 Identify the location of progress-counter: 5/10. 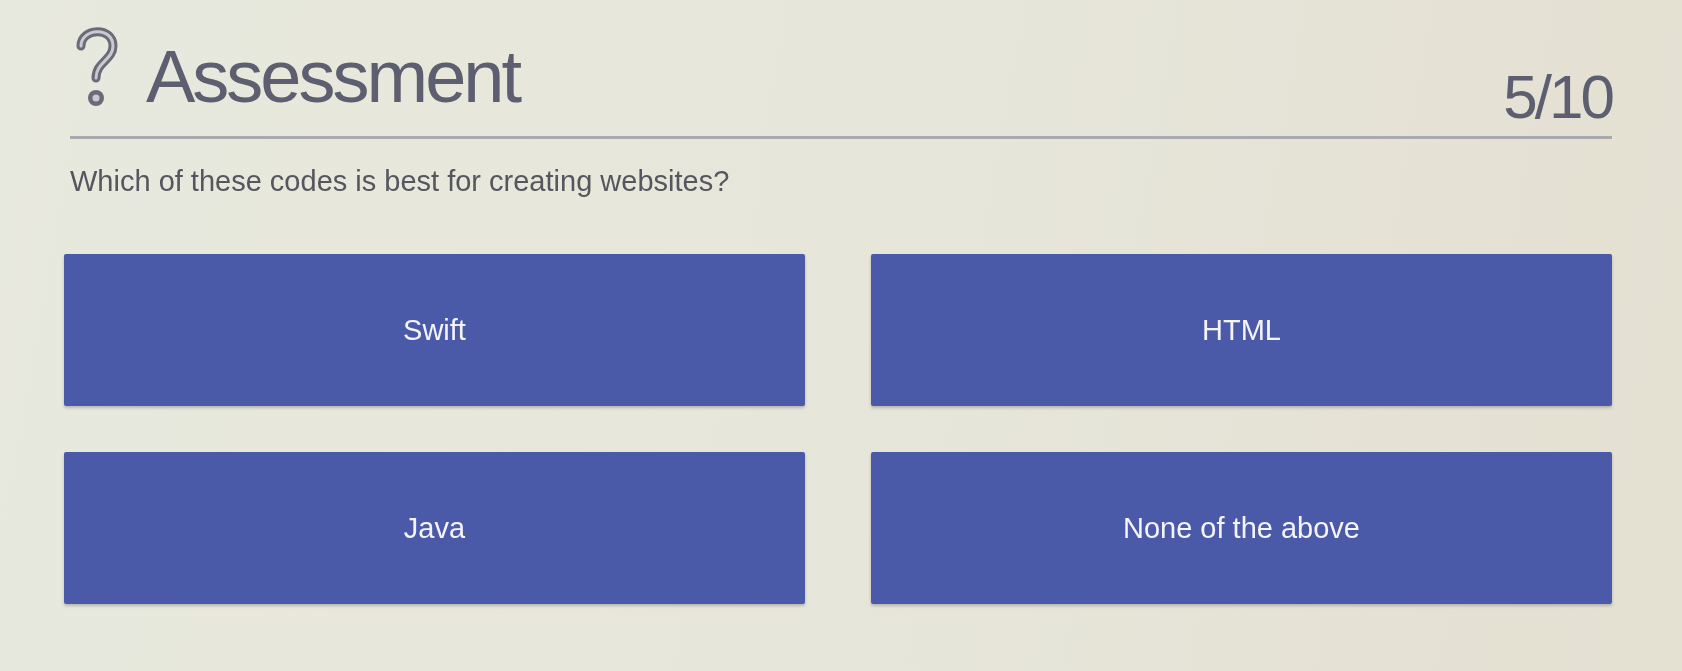
(1557, 97).